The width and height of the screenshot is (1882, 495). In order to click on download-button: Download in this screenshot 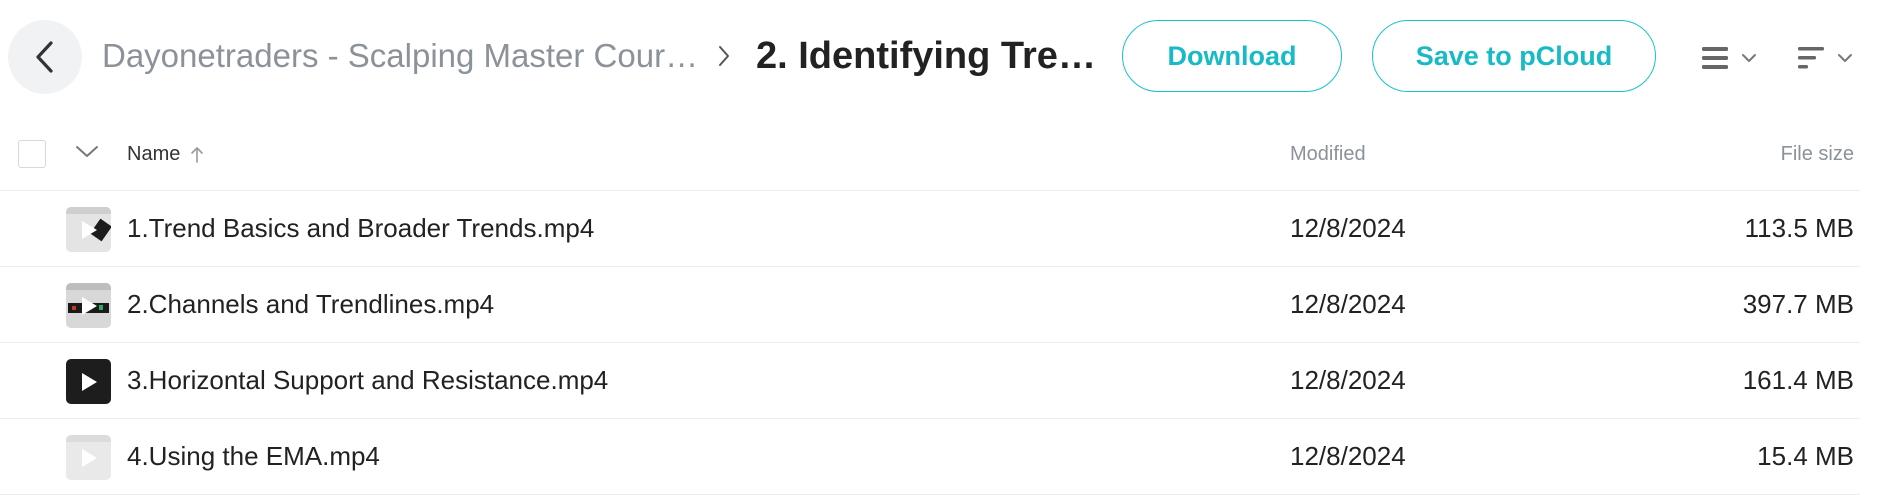, I will do `click(1232, 56)`.